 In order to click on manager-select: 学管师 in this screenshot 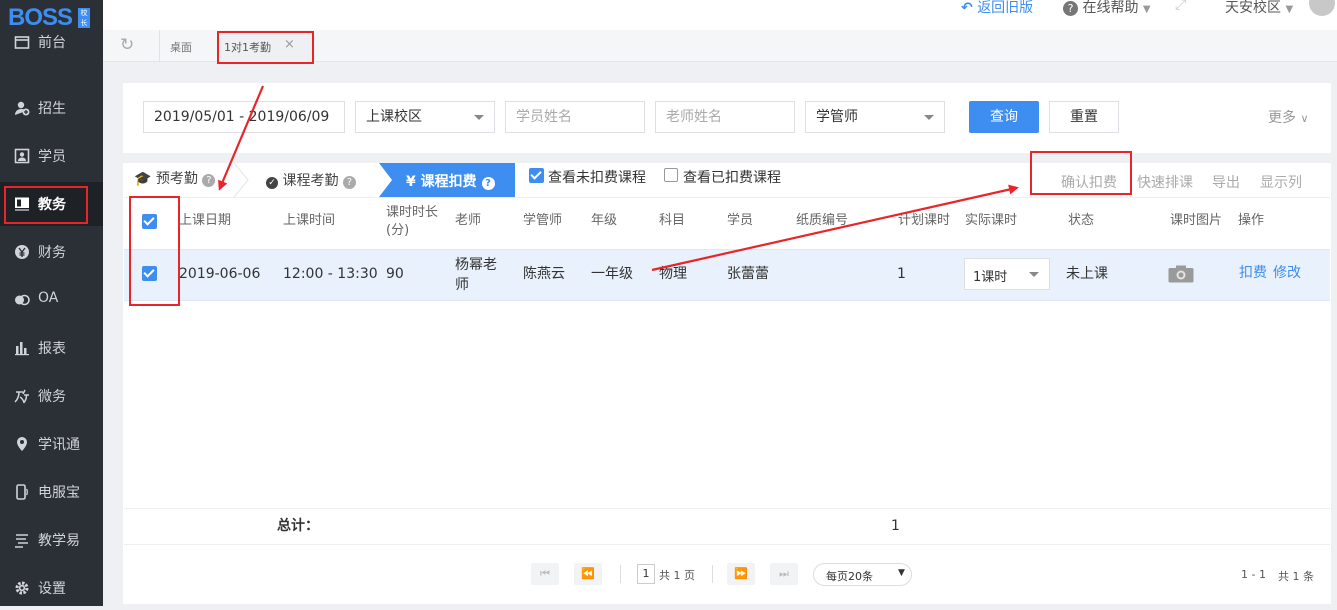, I will do `click(875, 117)`.